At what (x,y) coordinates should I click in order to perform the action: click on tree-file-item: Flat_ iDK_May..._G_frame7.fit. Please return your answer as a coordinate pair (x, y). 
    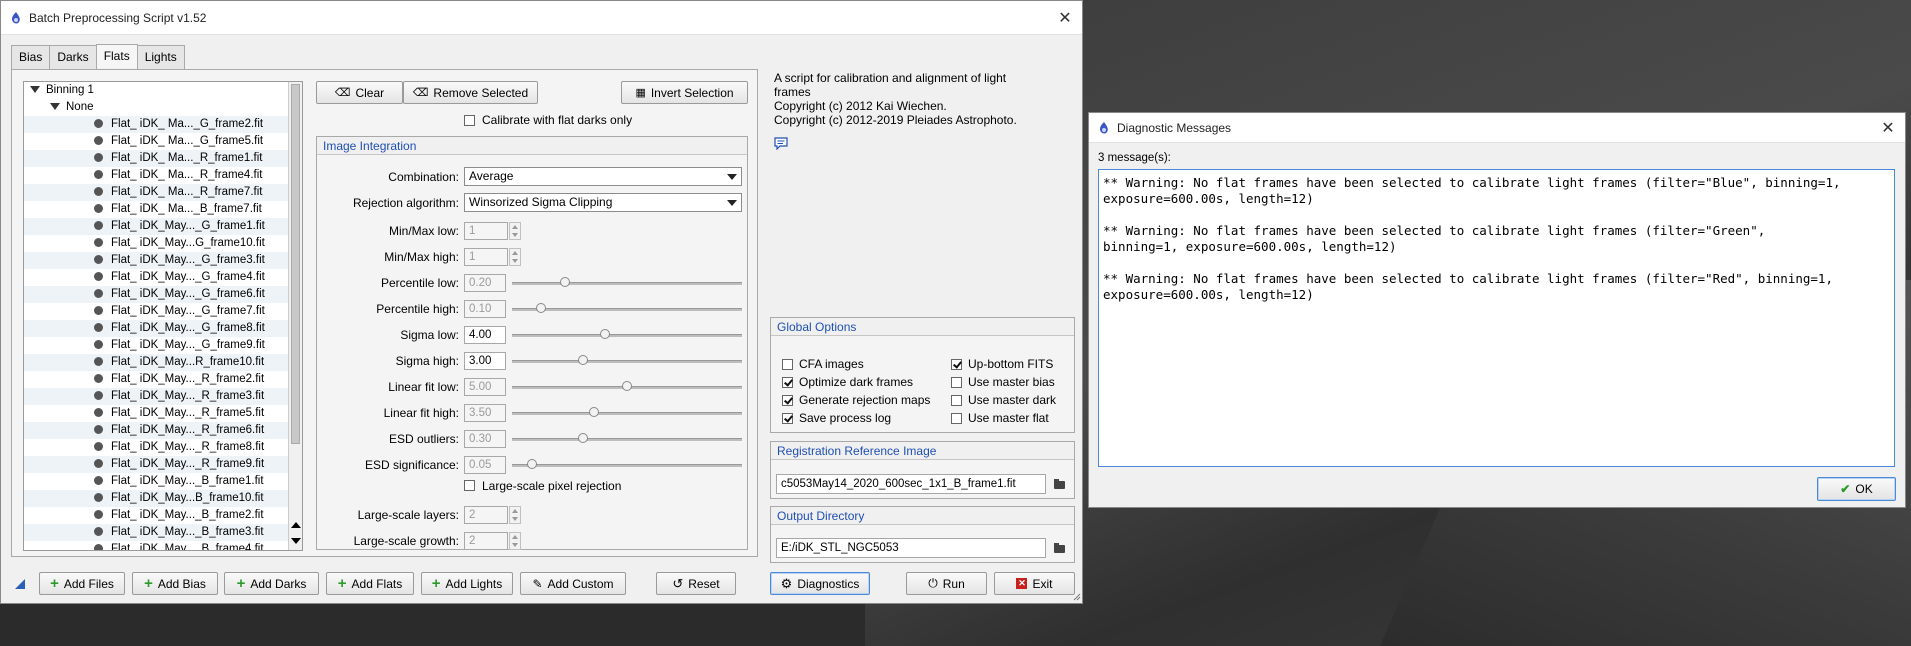
    Looking at the image, I should click on (163, 311).